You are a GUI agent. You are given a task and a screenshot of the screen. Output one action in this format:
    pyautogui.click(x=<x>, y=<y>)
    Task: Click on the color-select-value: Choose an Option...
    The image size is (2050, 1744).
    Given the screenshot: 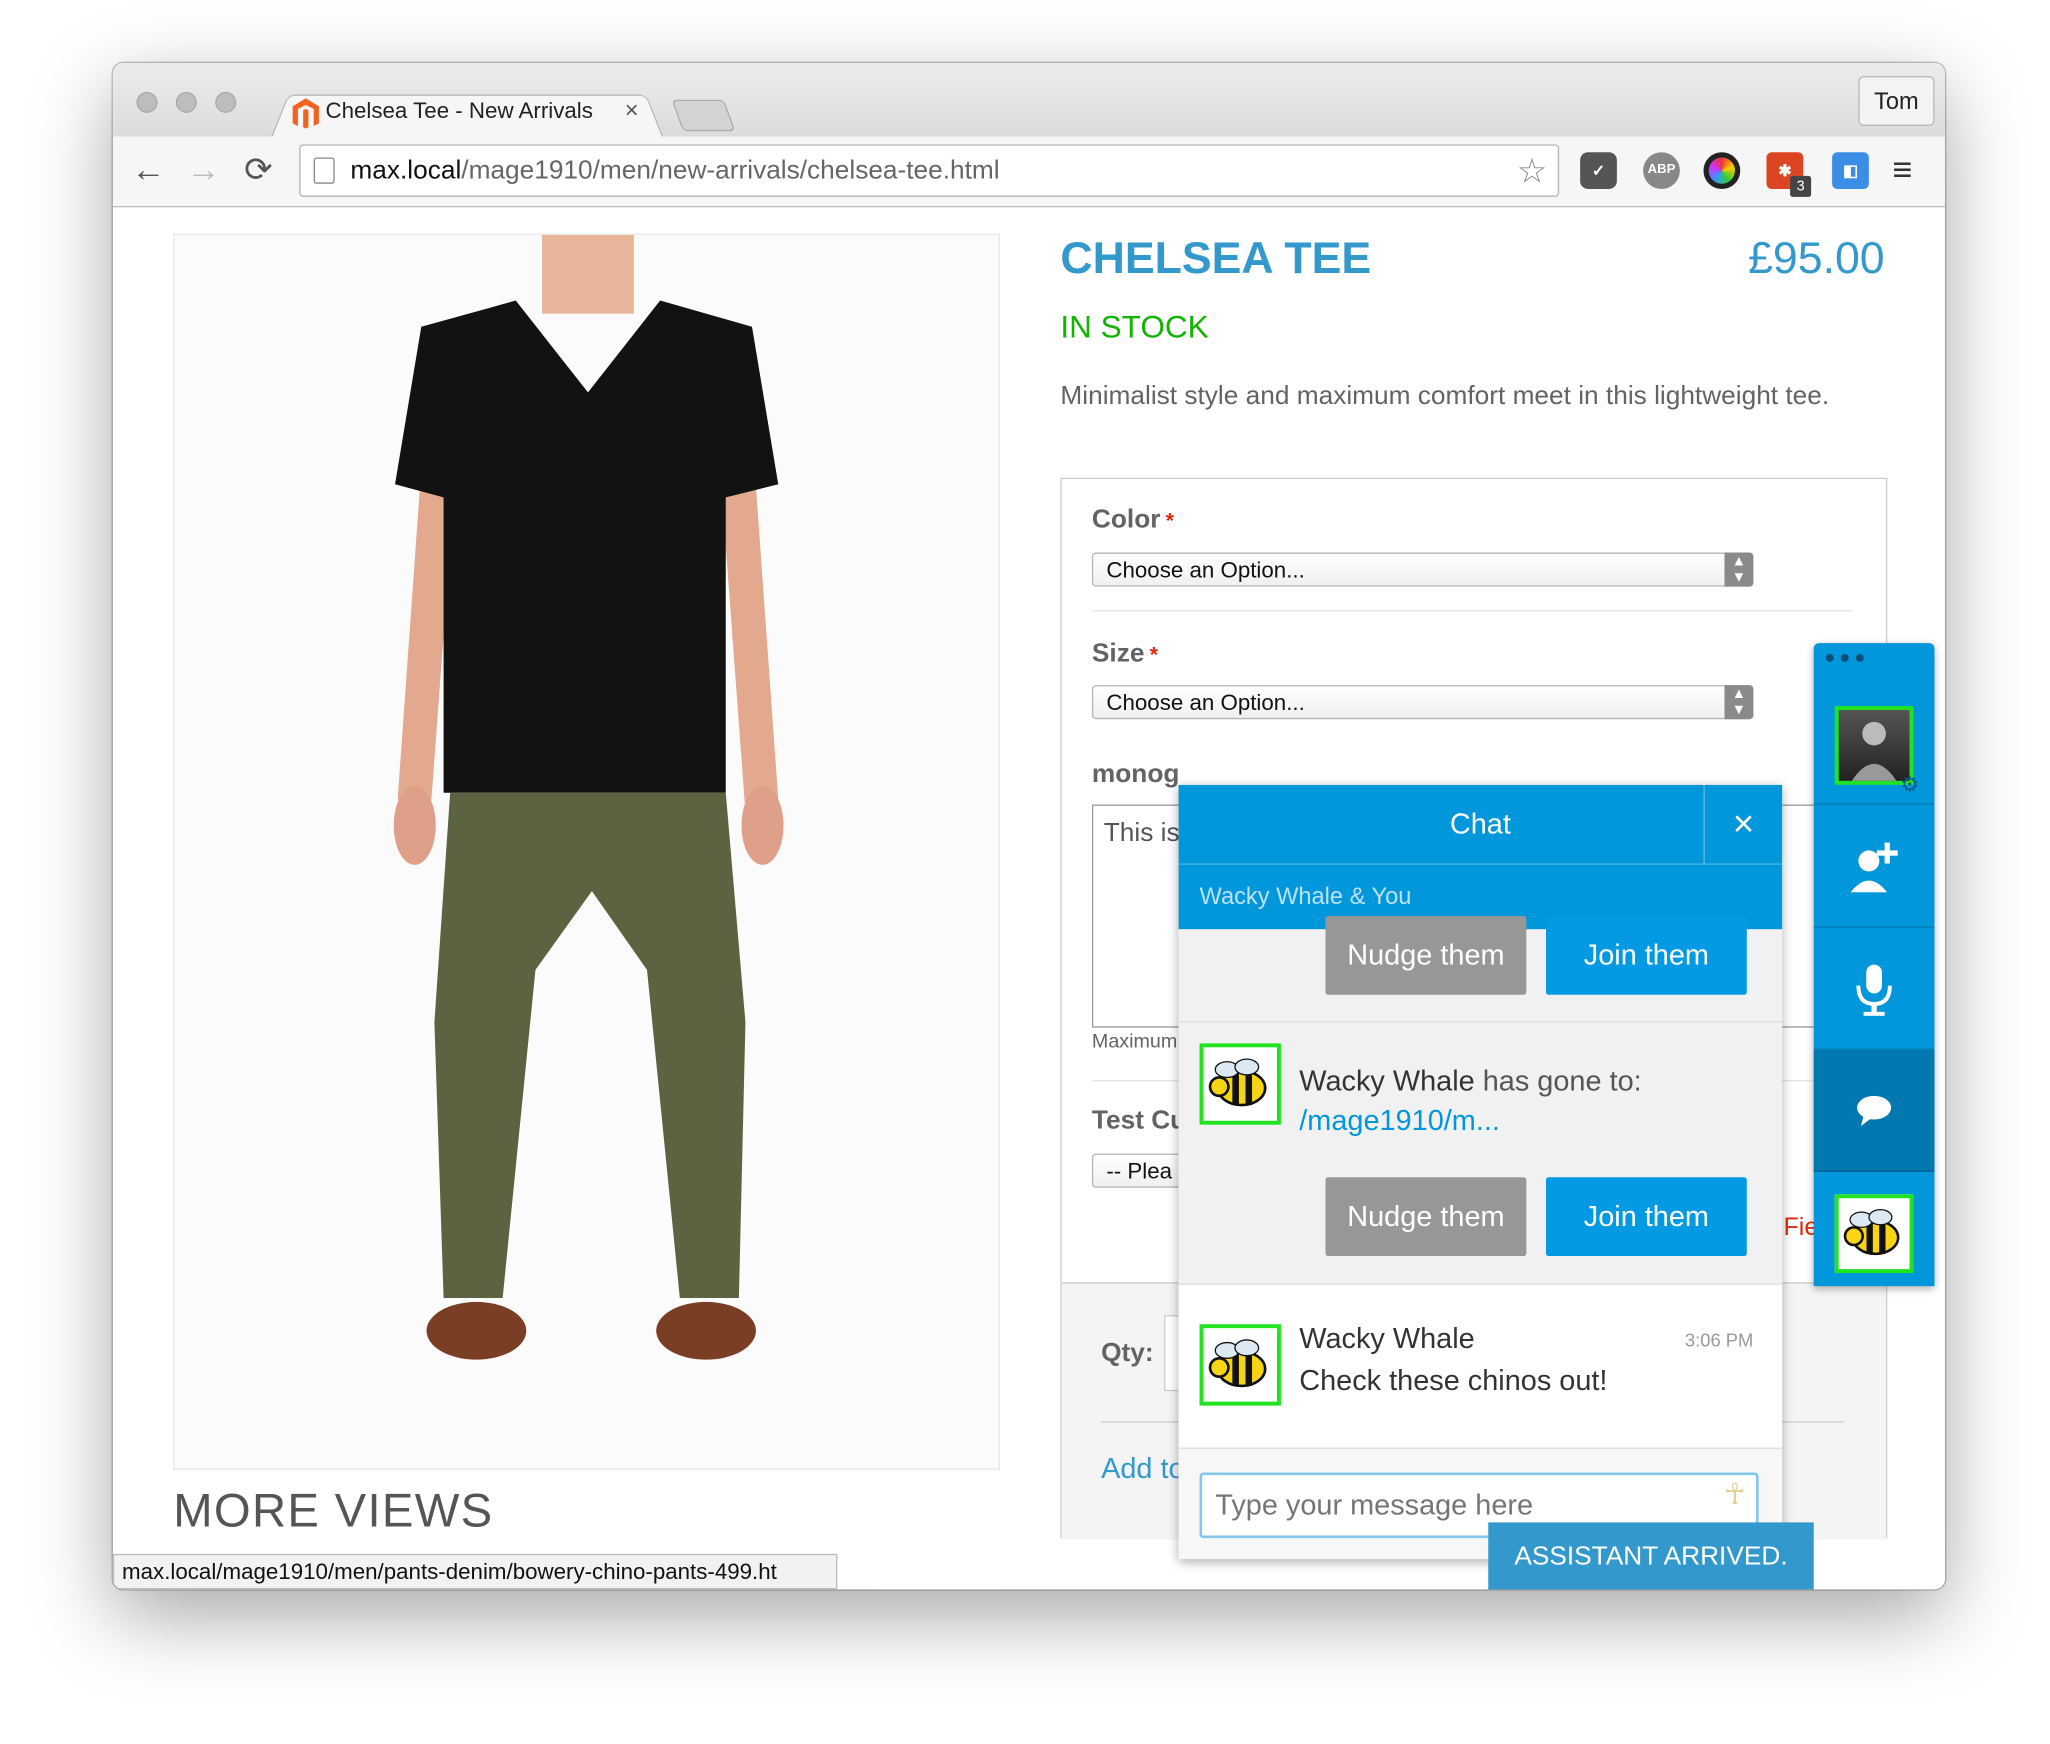 What is the action you would take?
    pyautogui.click(x=1205, y=570)
    